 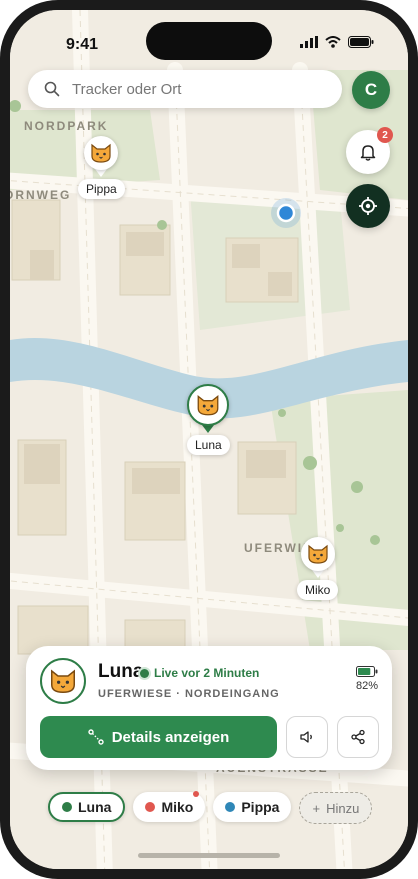 I want to click on search-input, so click(x=197, y=89).